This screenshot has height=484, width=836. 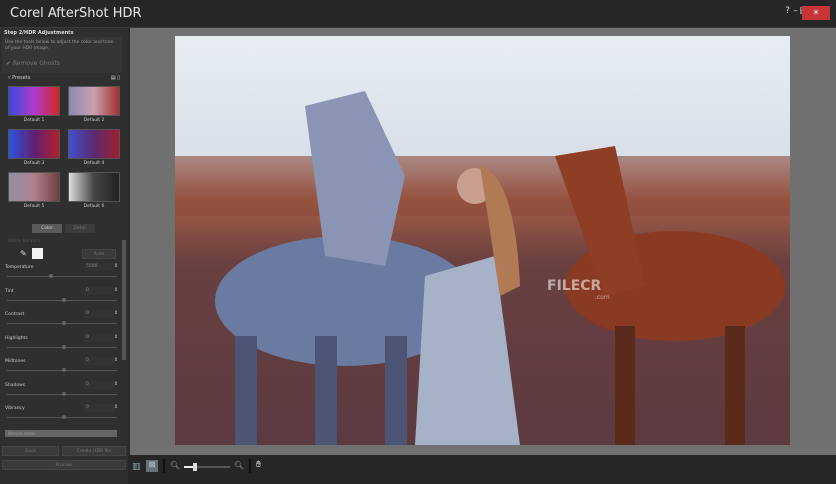 I want to click on single-view-icon: ▥, so click(x=136, y=467).